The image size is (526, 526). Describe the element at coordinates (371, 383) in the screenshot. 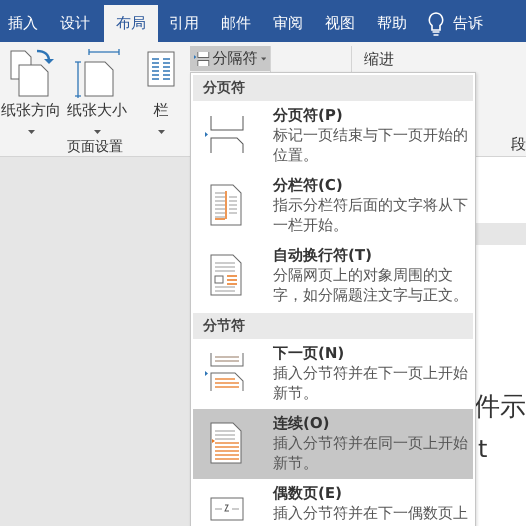

I see `item-description: 插入分节符并在下一页上开始新节。` at that location.